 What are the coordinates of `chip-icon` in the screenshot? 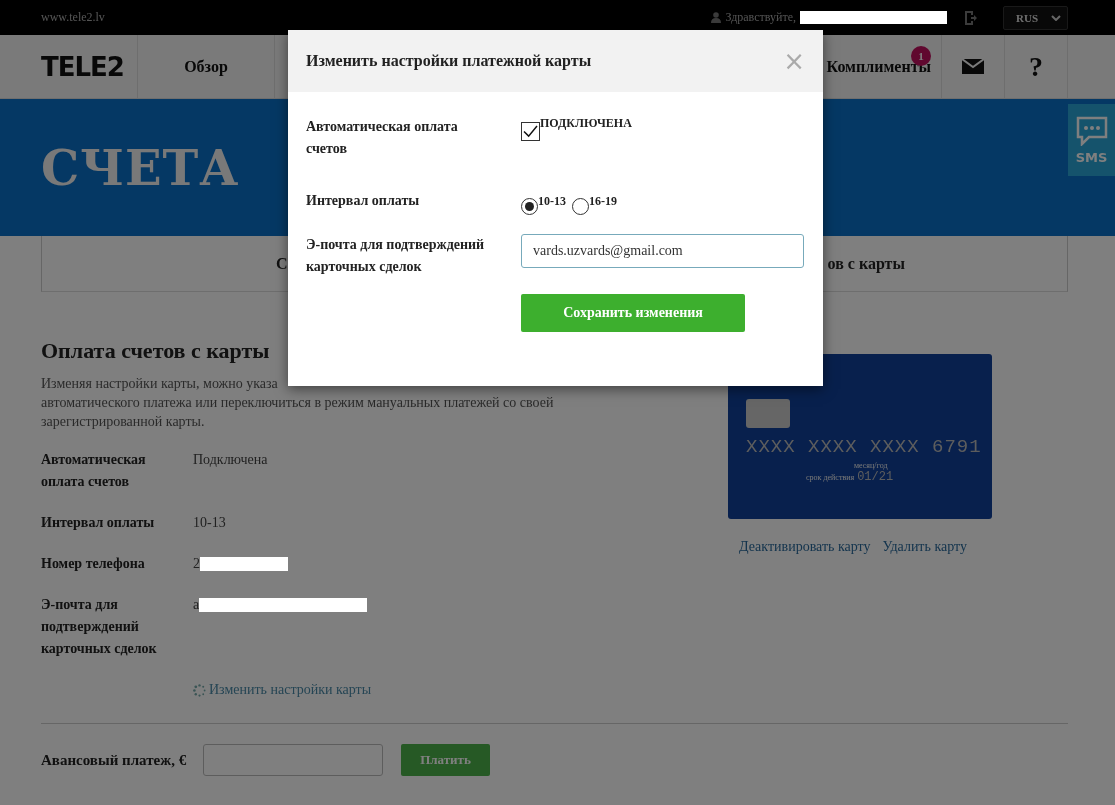 It's located at (768, 413).